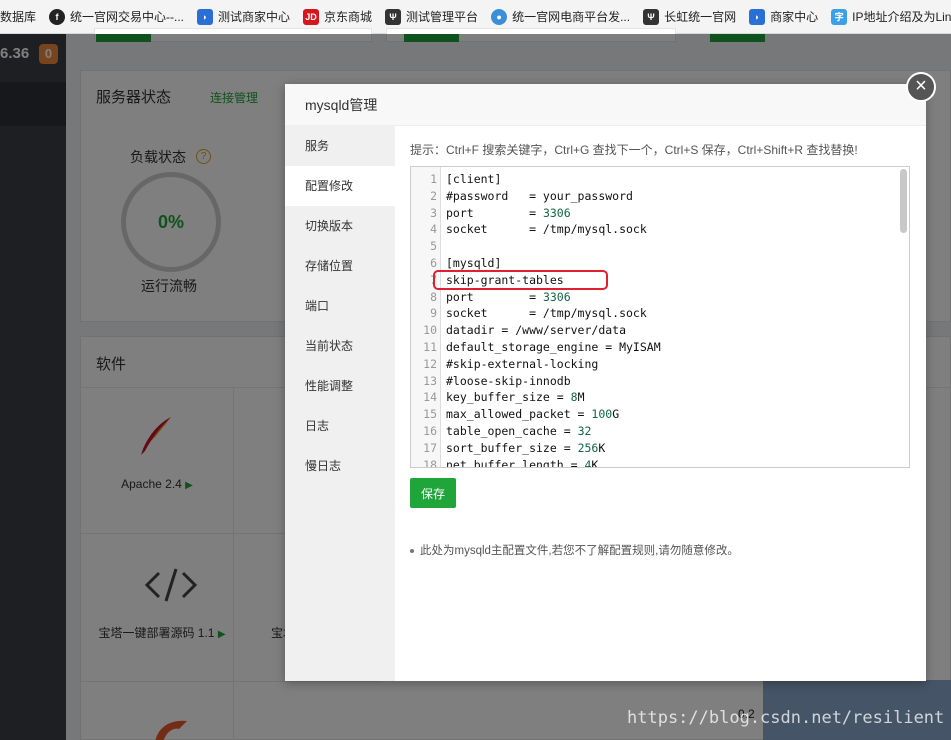  What do you see at coordinates (654, 381) in the screenshot?
I see `code-line: 13 #loose-skip-innodb` at bounding box center [654, 381].